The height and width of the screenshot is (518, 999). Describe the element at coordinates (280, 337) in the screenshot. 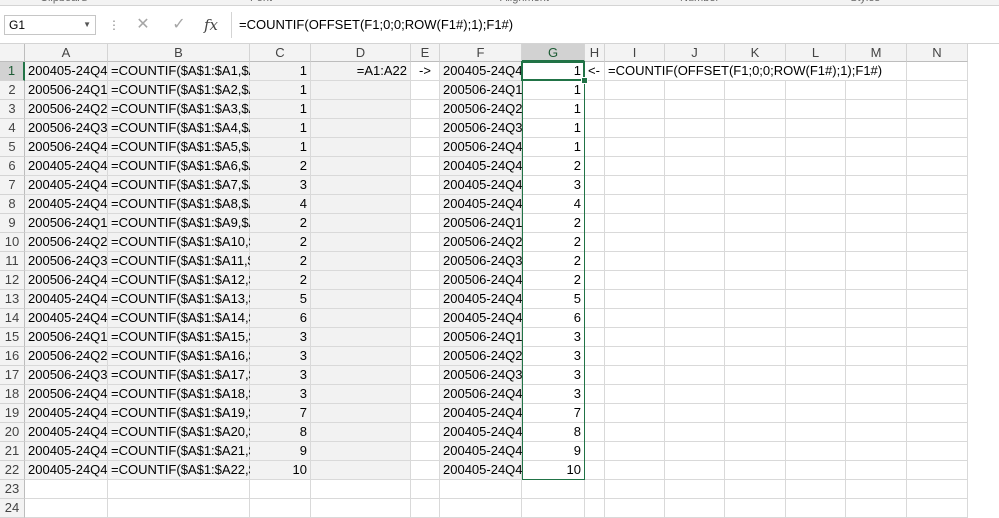

I see `cell-c15: 3` at that location.